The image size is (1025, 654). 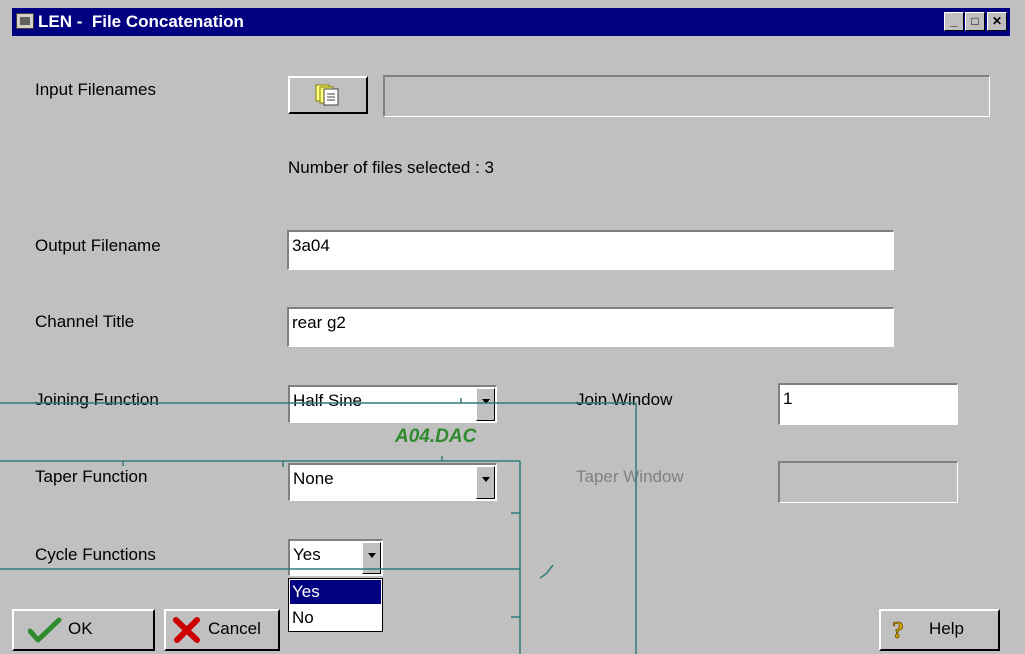 I want to click on channel-title-label: Channel Title, so click(x=85, y=321).